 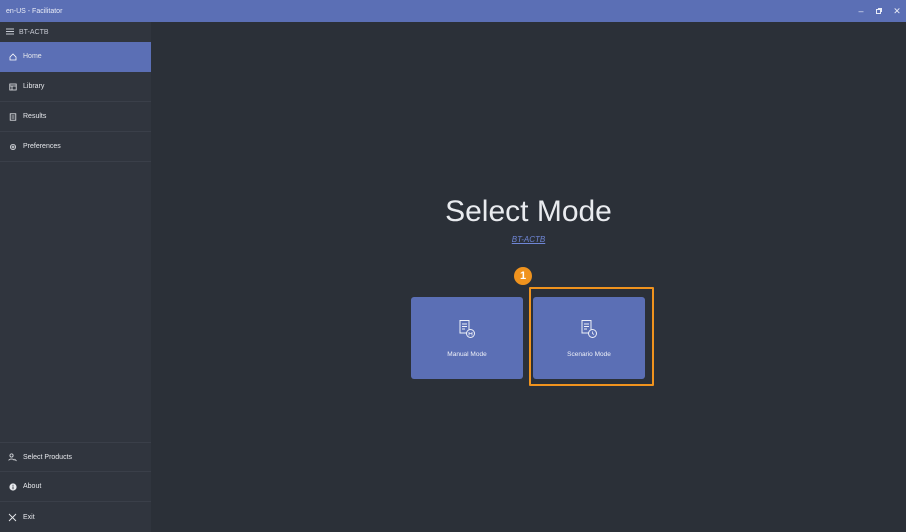 What do you see at coordinates (12, 486) in the screenshot?
I see `info-icon` at bounding box center [12, 486].